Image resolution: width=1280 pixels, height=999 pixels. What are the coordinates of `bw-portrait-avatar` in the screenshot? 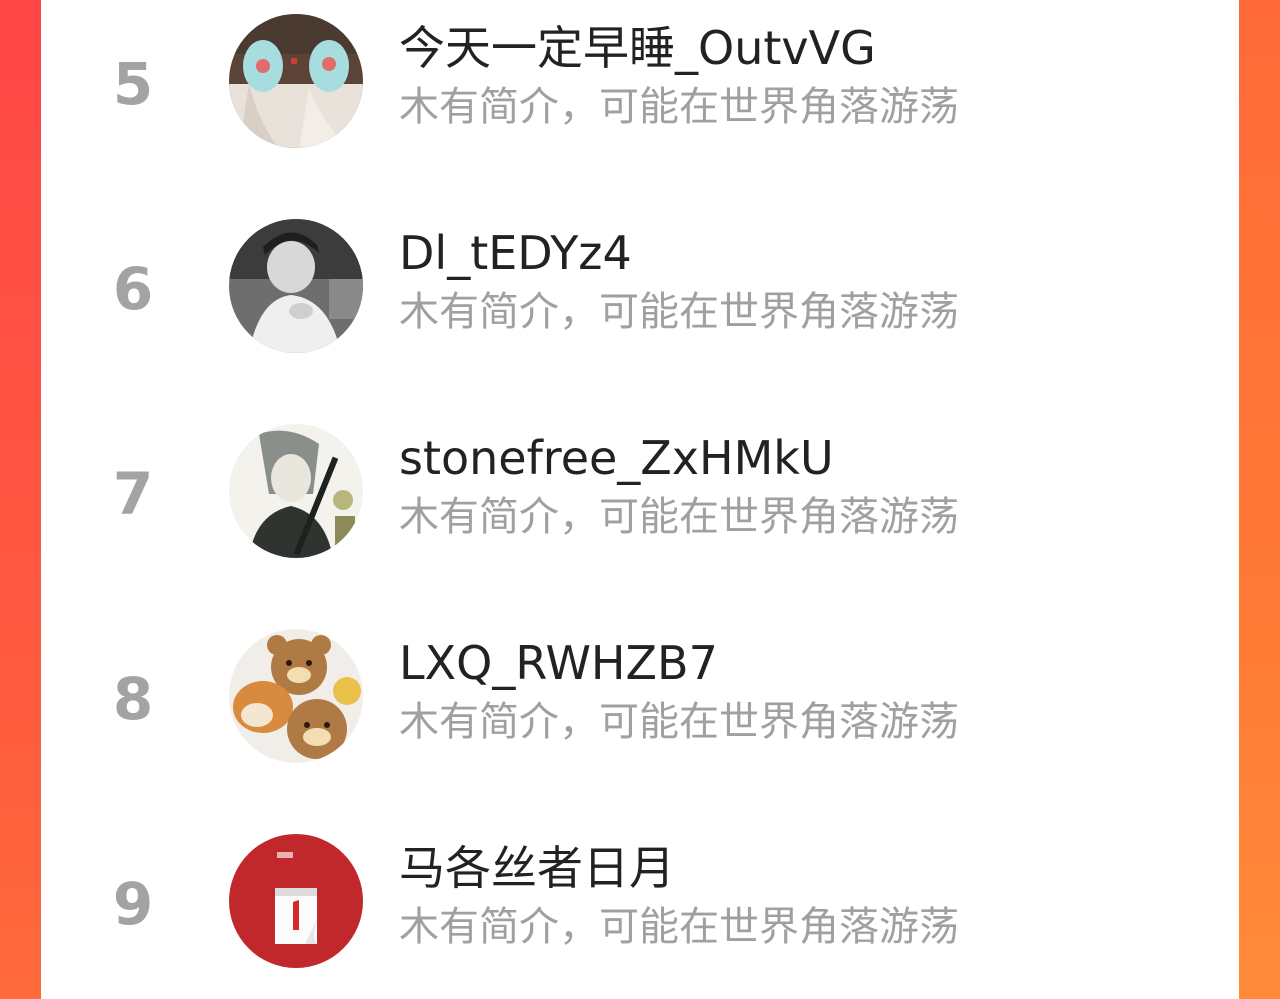 It's located at (296, 286).